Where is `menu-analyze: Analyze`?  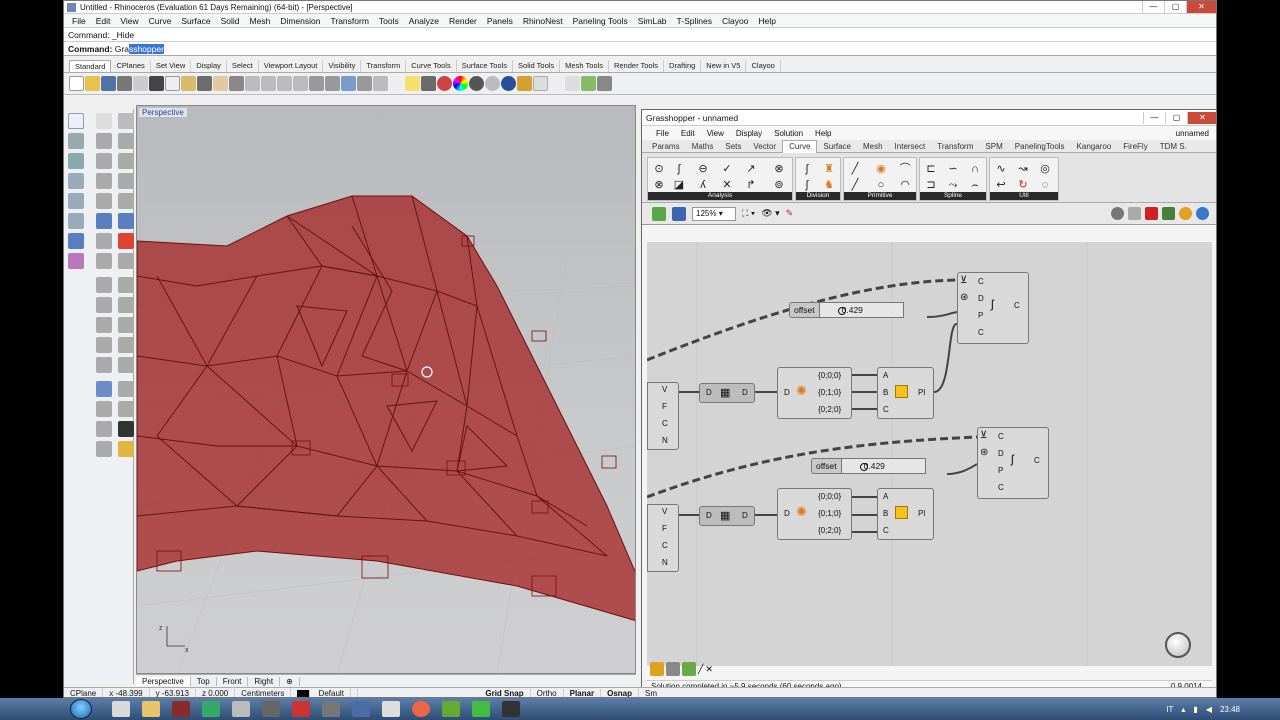
menu-analyze: Analyze is located at coordinates (424, 21).